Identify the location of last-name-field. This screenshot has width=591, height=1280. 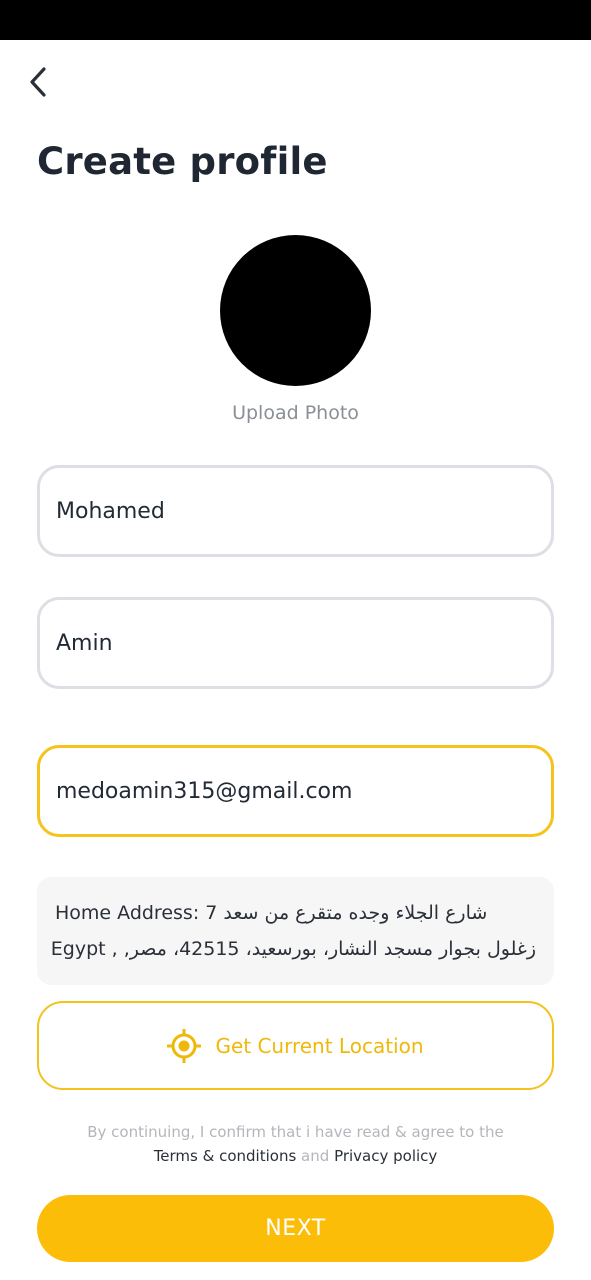
(295, 643).